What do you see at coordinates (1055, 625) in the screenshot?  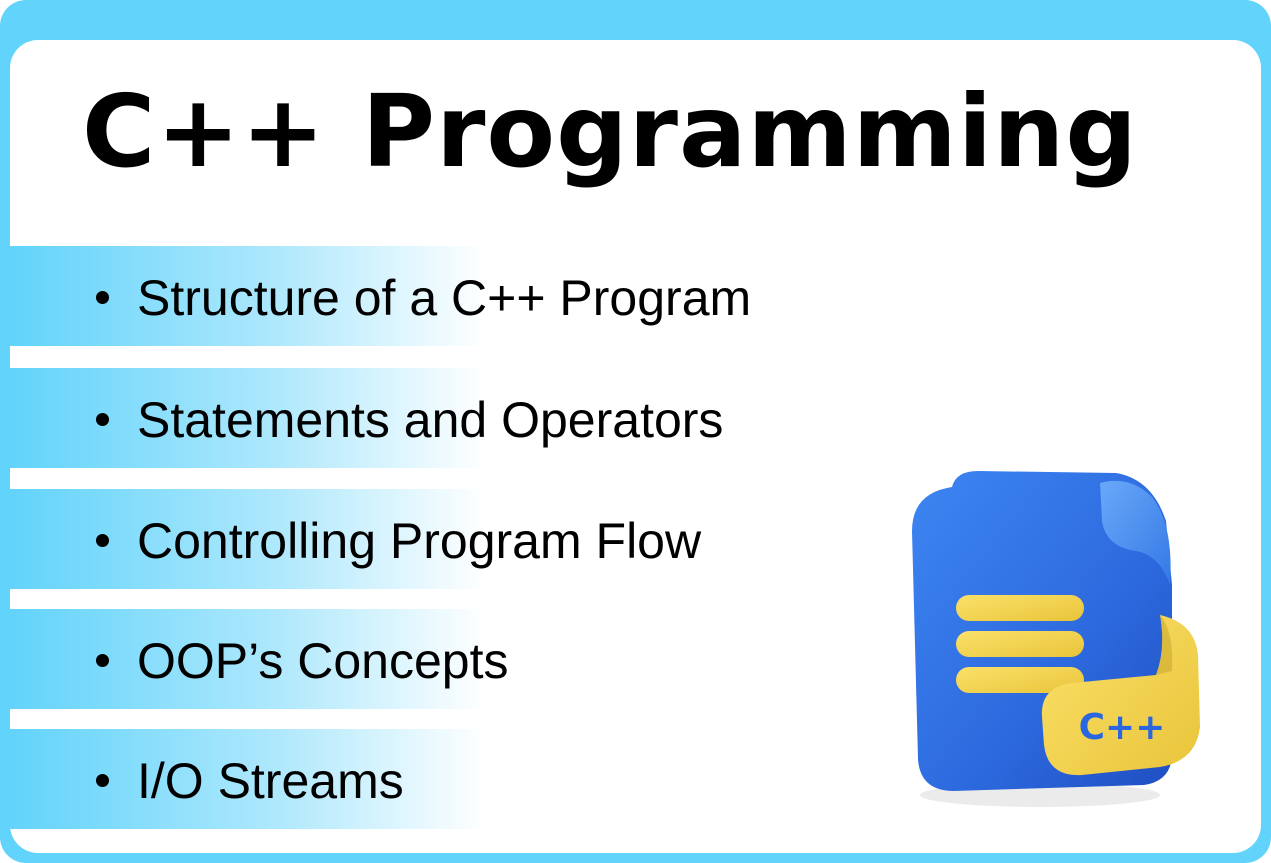 I see `cpp-file-icon: C++` at bounding box center [1055, 625].